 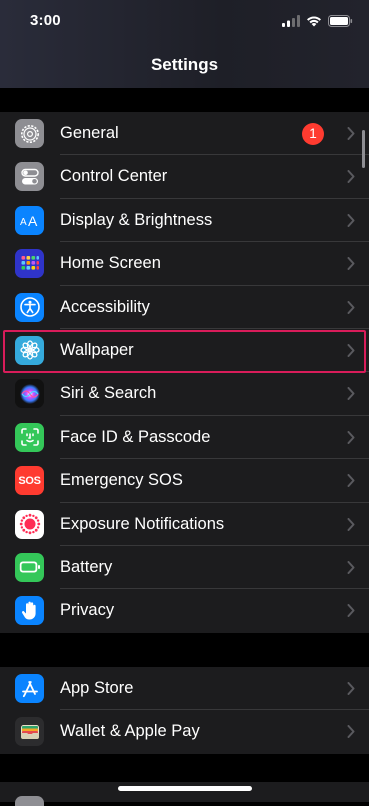 What do you see at coordinates (87, 610) in the screenshot?
I see `row-label: Privacy` at bounding box center [87, 610].